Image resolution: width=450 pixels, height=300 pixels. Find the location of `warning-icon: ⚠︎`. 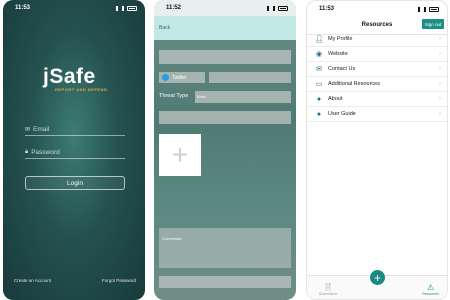

warning-icon: ⚠︎ is located at coordinates (431, 287).